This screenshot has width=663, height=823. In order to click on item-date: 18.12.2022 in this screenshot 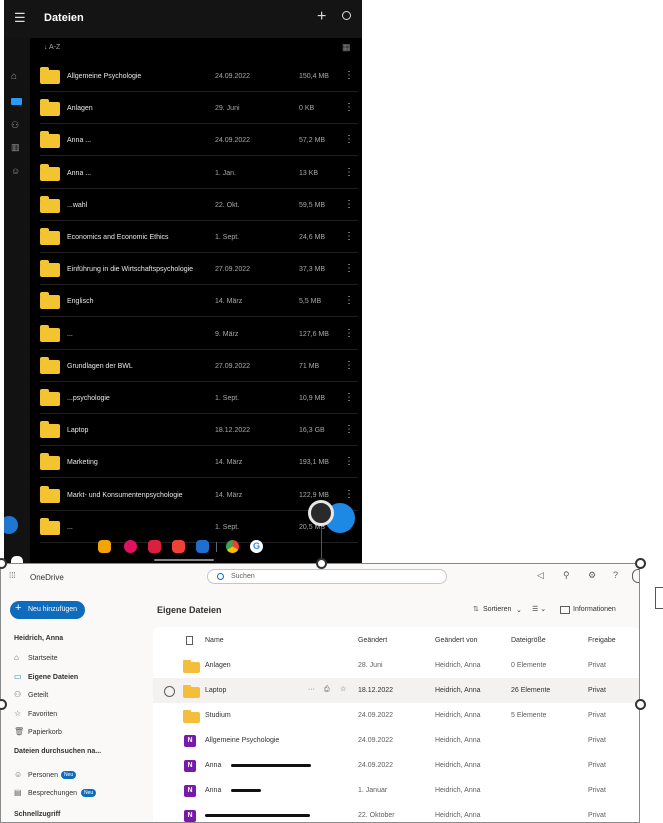, I will do `click(233, 431)`.